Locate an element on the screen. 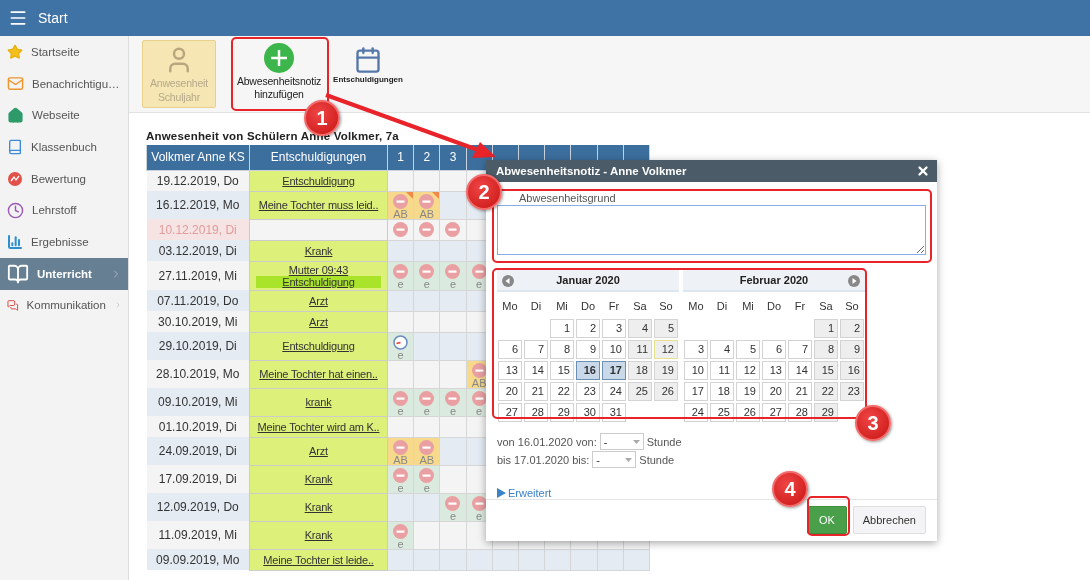 Image resolution: width=1090 pixels, height=580 pixels. reason-field is located at coordinates (711, 229).